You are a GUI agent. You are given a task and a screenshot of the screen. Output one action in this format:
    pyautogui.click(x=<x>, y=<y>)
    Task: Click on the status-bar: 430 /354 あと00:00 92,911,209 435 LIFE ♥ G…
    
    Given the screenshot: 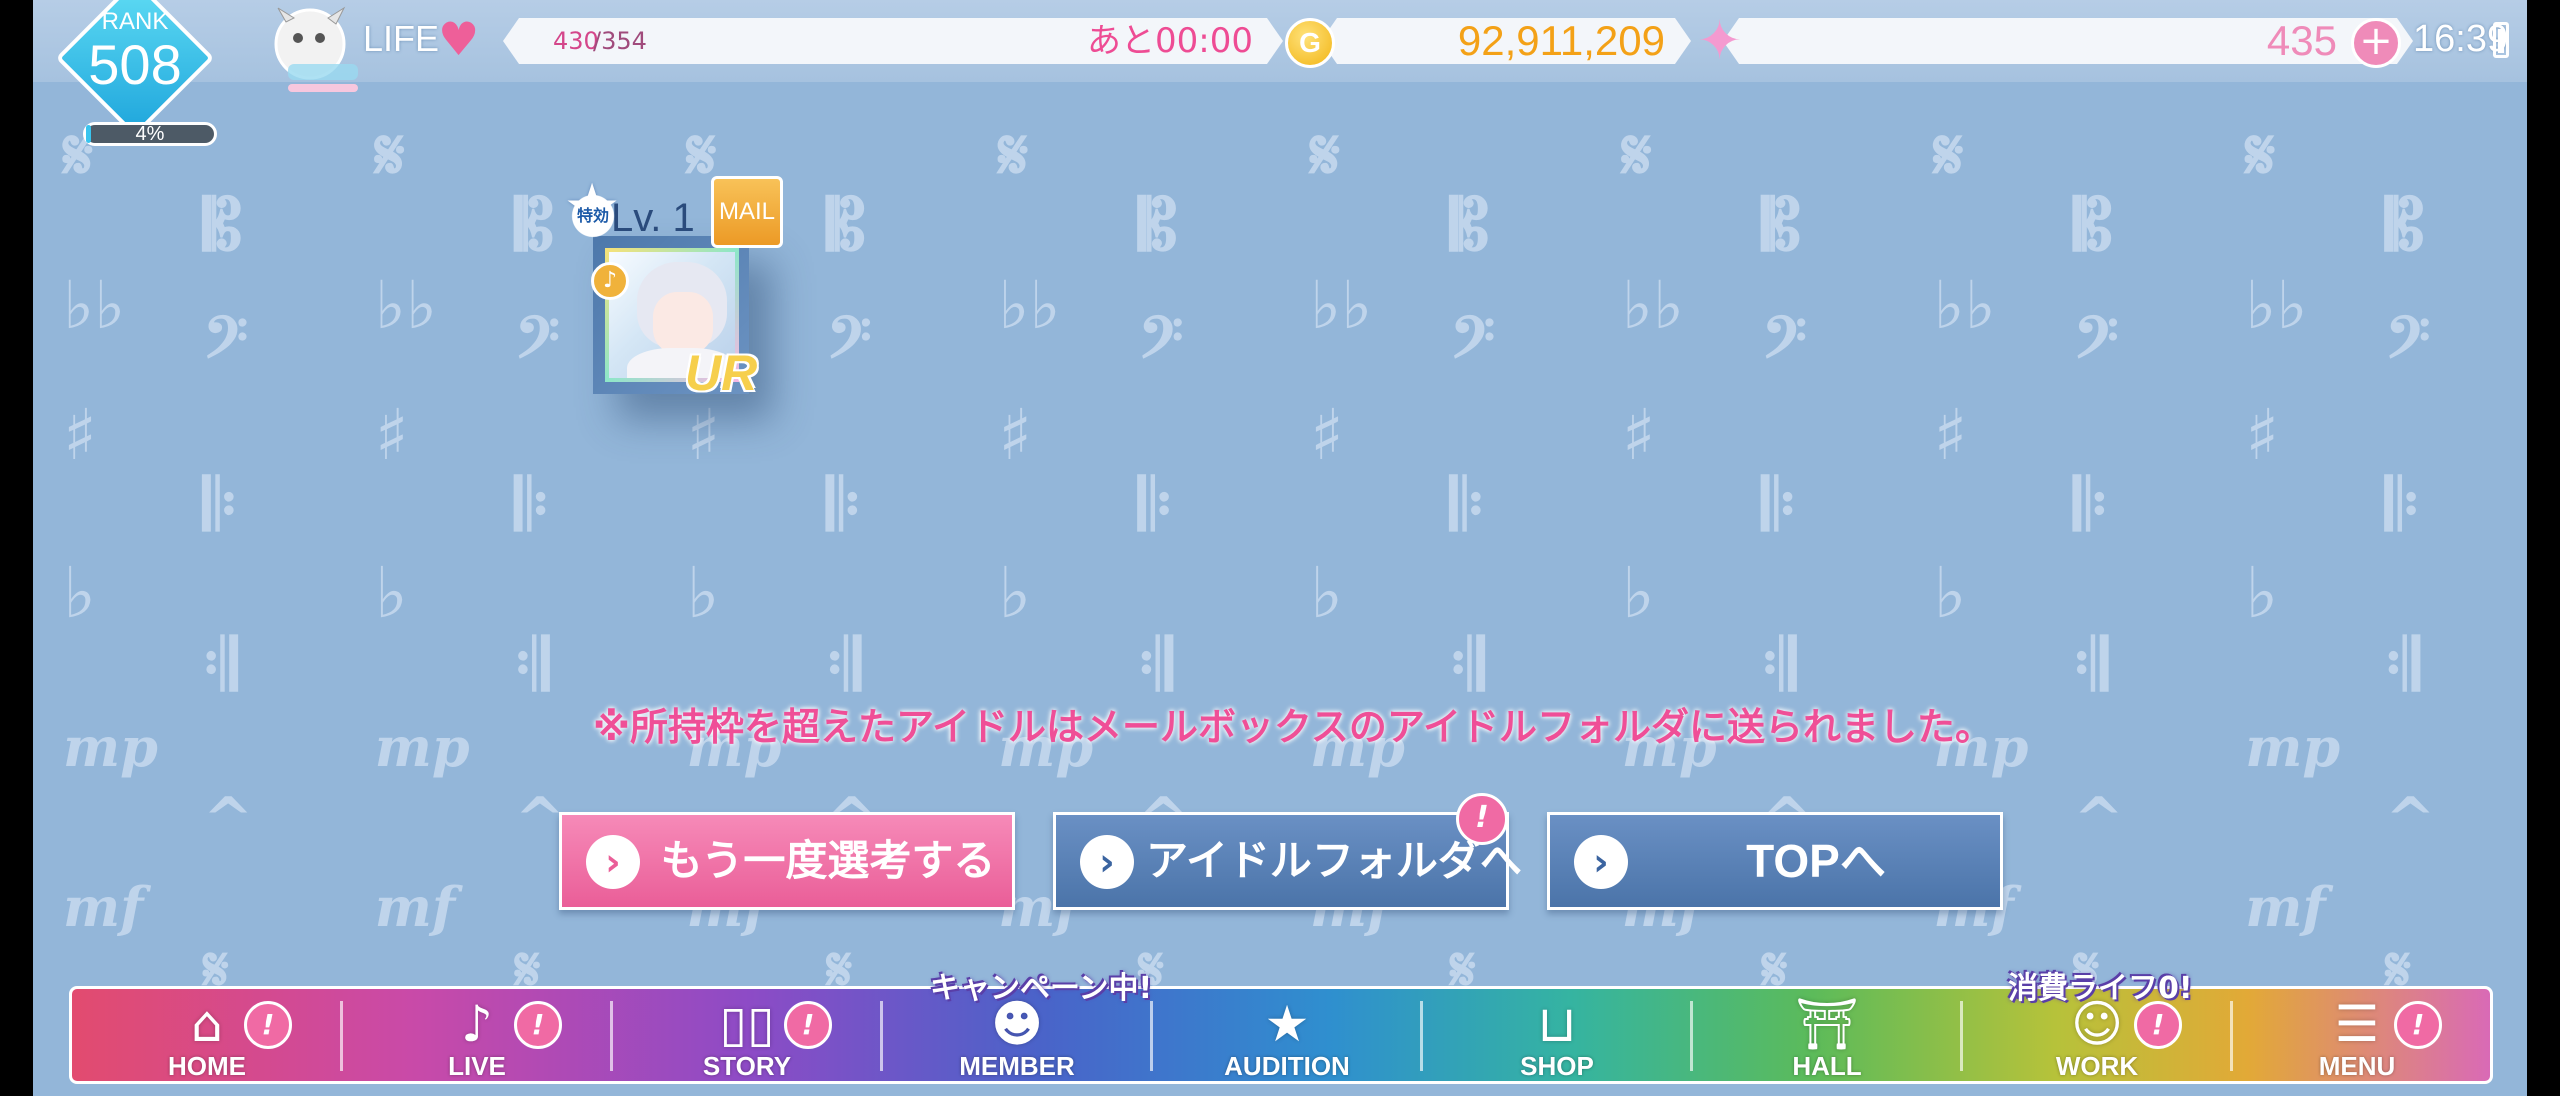 What is the action you would take?
    pyautogui.click(x=1280, y=46)
    